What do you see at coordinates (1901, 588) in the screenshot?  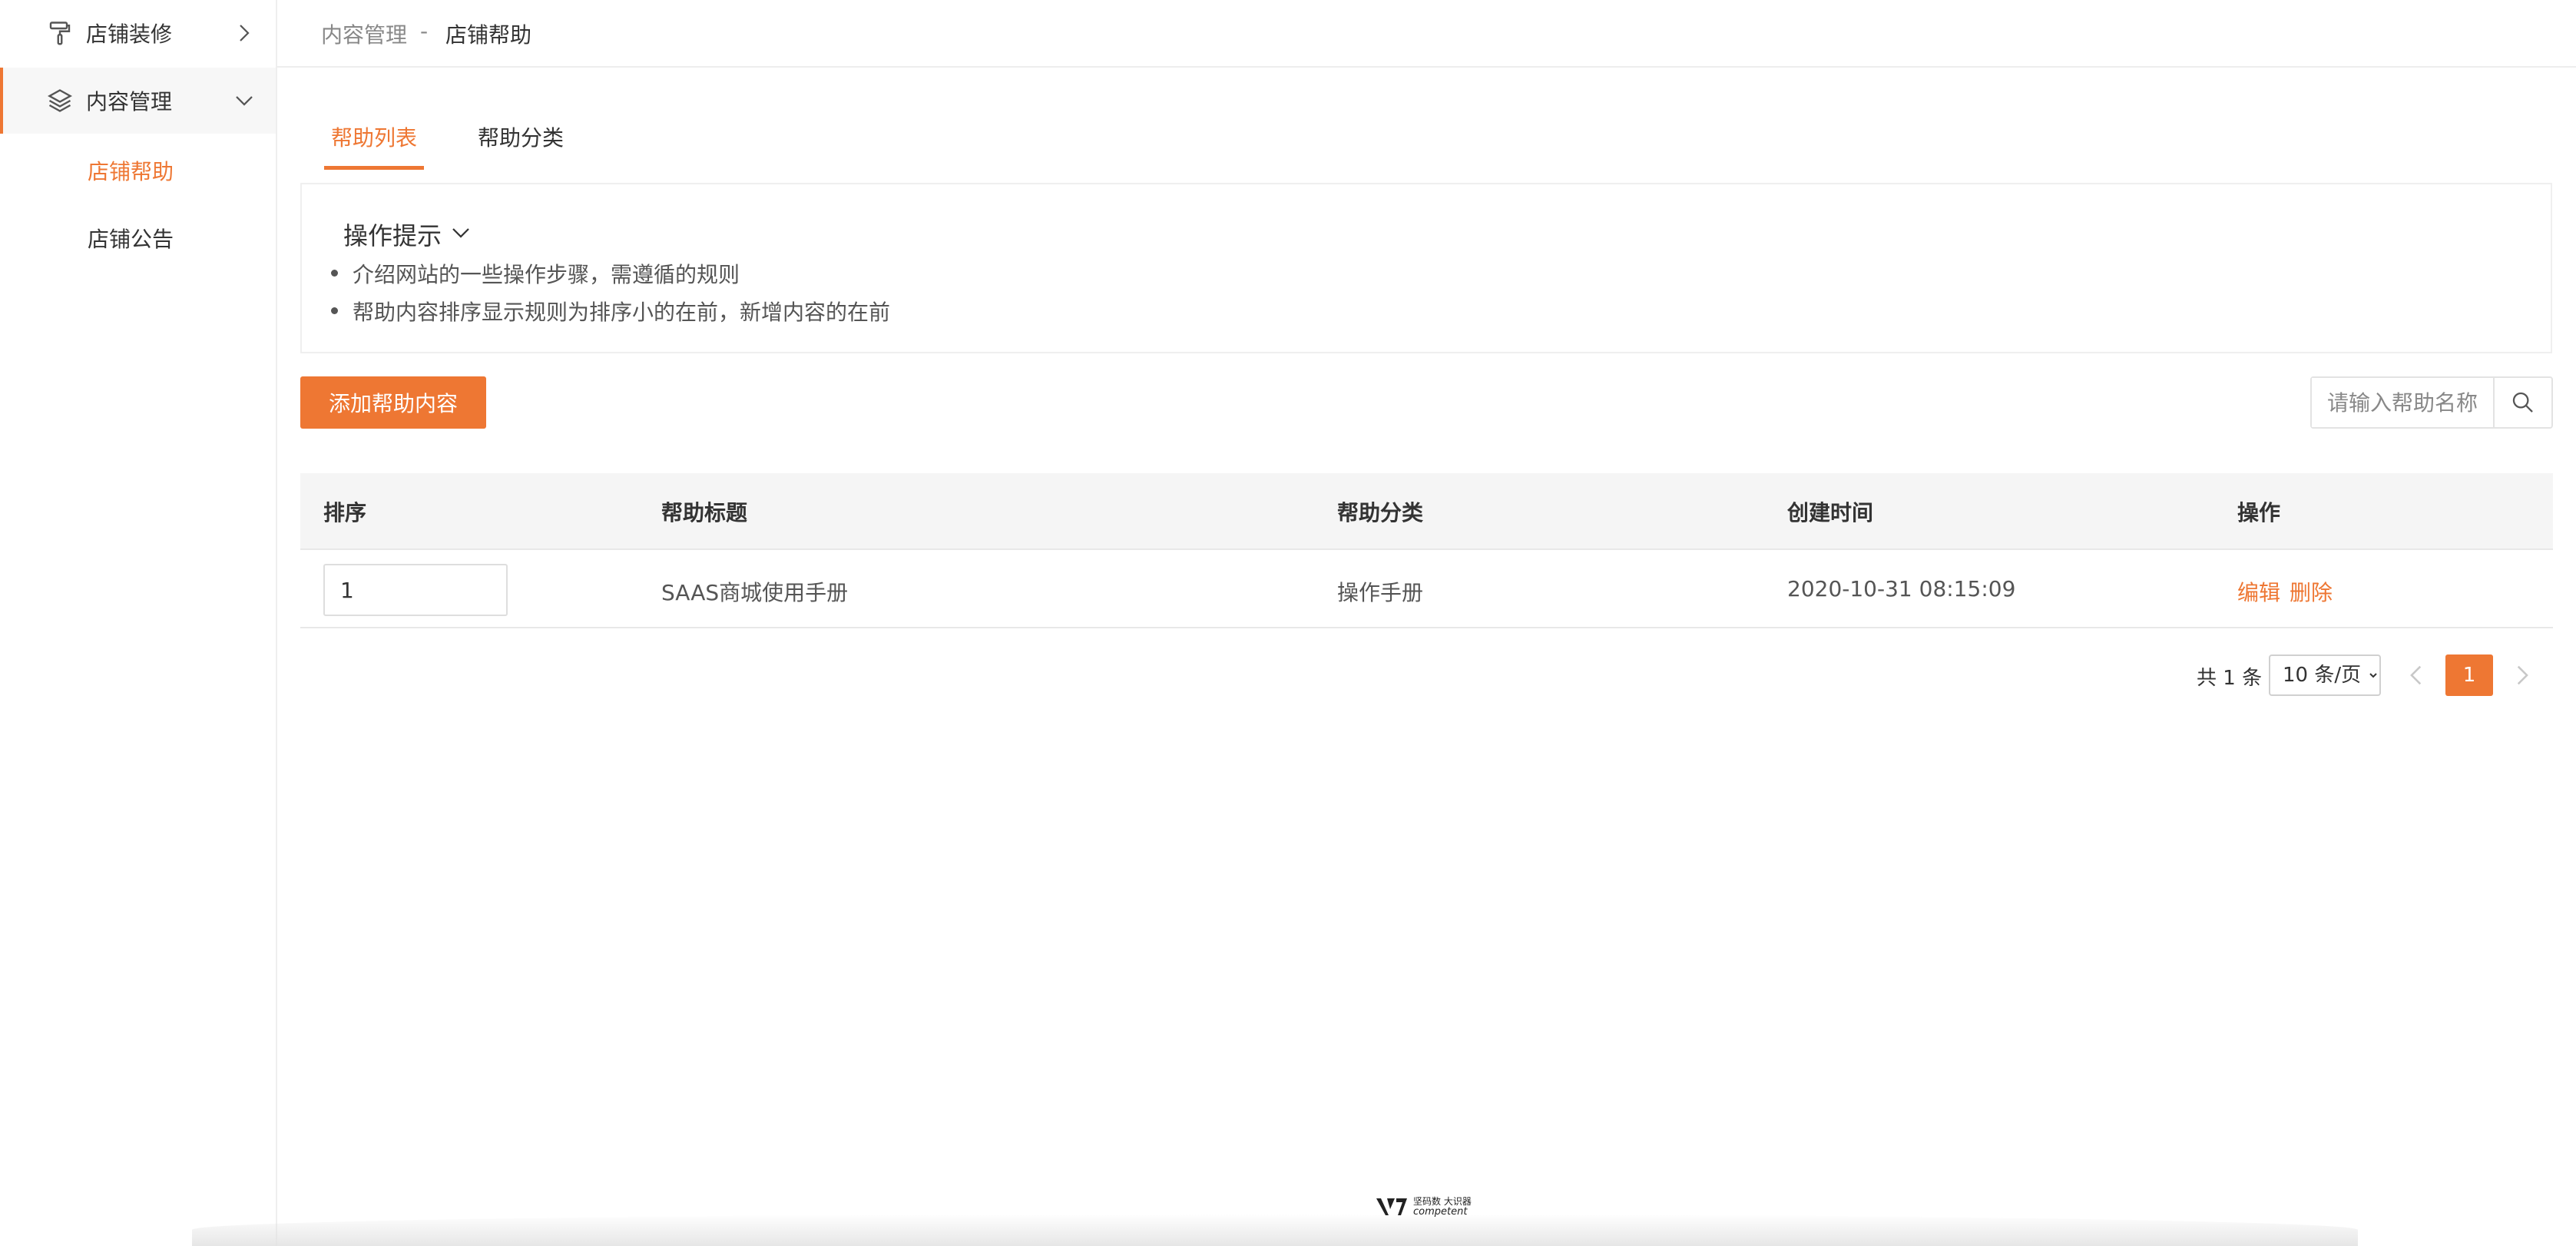 I see `created-time-cell: 2020-10-31 08:15:09` at bounding box center [1901, 588].